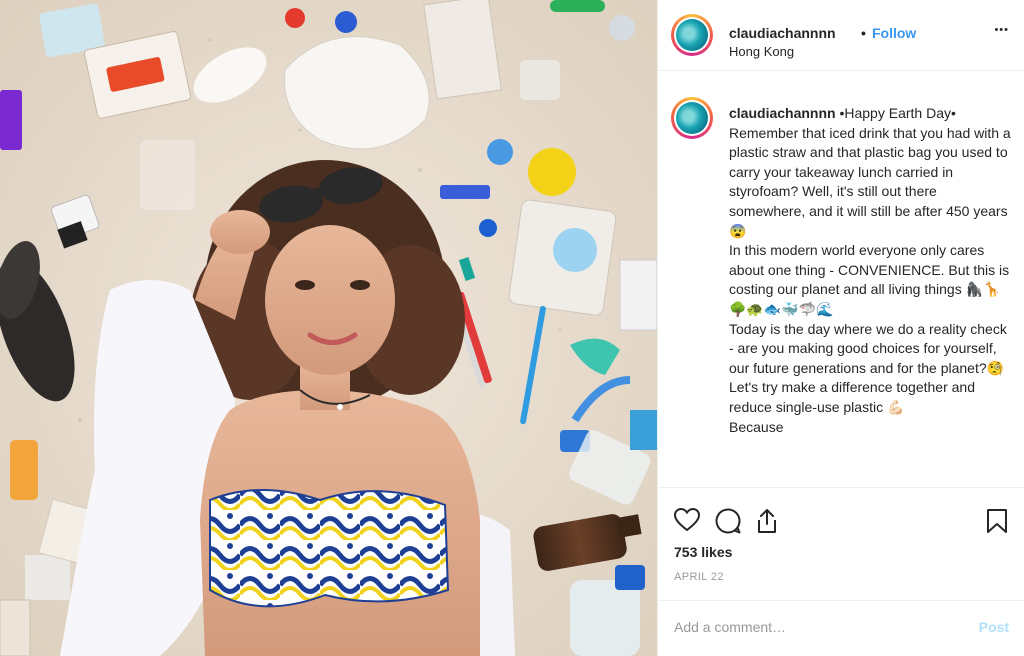 The width and height of the screenshot is (1024, 656). I want to click on action-bar: 753 likes APRIL 22, so click(841, 543).